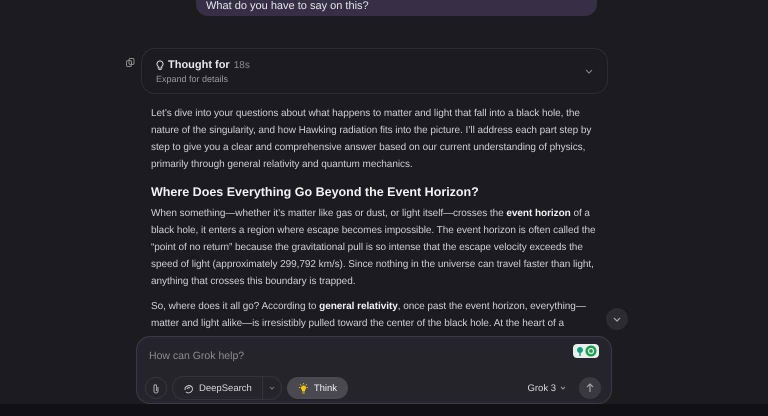  Describe the element at coordinates (374, 71) in the screenshot. I see `thought-panel: Thought for 18s Expand for details` at that location.